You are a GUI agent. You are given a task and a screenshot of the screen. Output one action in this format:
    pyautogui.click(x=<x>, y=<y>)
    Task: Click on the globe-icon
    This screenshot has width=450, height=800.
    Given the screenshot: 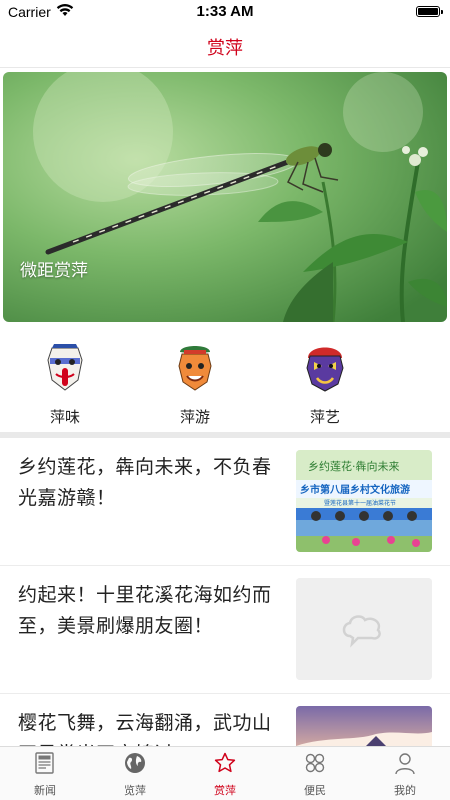 What is the action you would take?
    pyautogui.click(x=135, y=763)
    